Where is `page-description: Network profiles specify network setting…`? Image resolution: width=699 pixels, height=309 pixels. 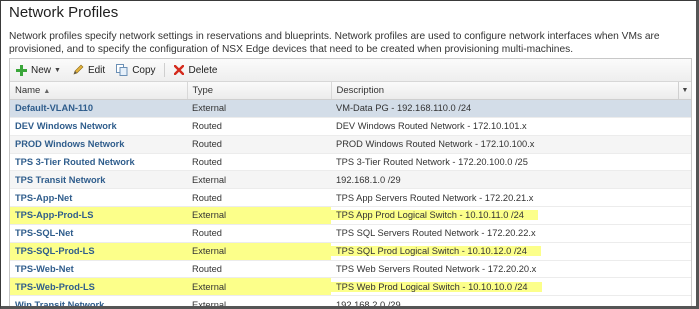
page-description: Network profiles specify network setting… is located at coordinates (334, 43).